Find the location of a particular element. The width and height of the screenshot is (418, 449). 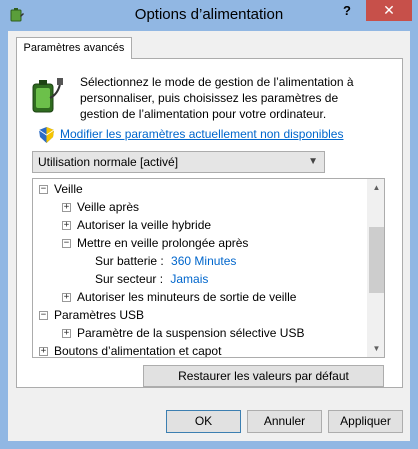

tree-item-sleep: − Veille is located at coordinates (61, 189).